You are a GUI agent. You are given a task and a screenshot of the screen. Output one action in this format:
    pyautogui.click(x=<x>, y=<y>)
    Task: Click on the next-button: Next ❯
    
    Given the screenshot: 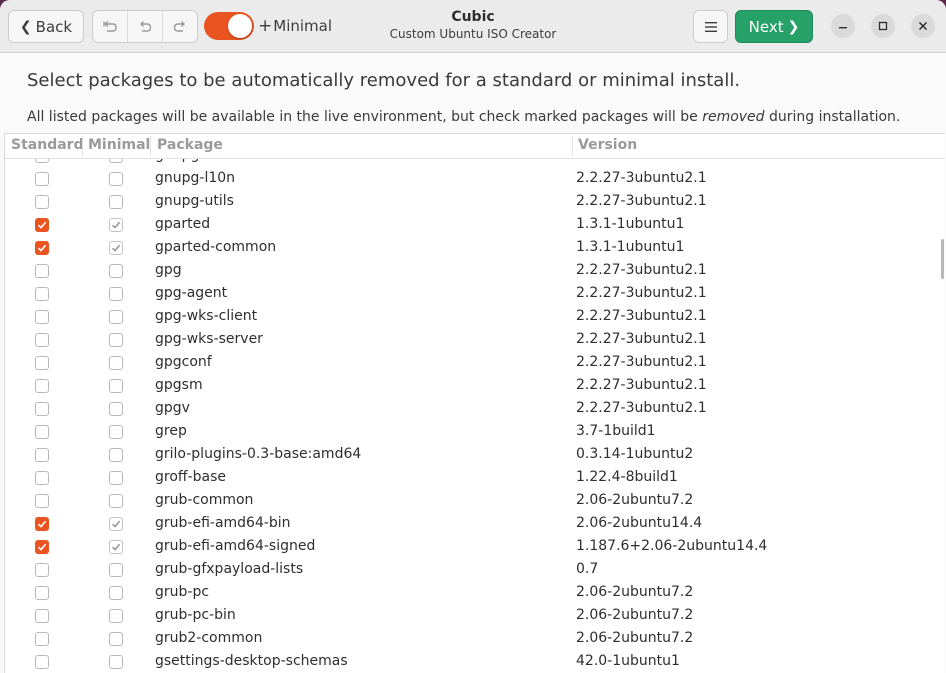 What is the action you would take?
    pyautogui.click(x=774, y=26)
    